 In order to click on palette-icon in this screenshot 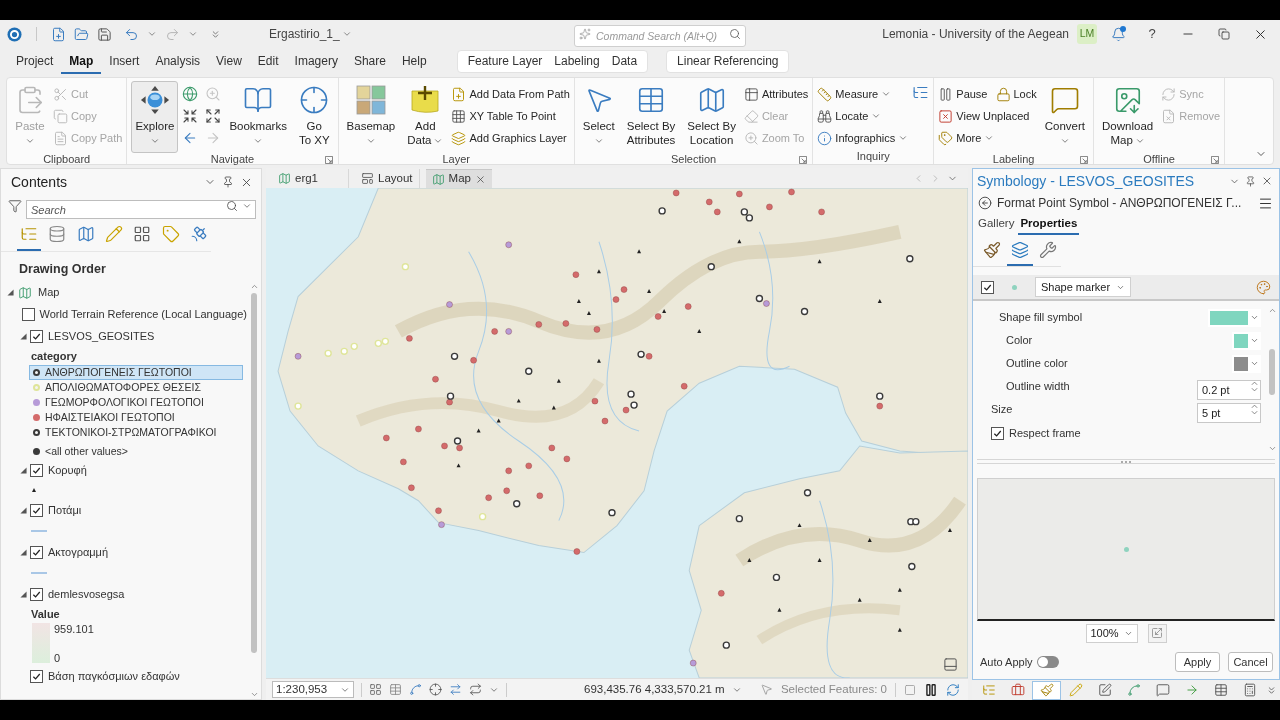, I will do `click(1263, 287)`.